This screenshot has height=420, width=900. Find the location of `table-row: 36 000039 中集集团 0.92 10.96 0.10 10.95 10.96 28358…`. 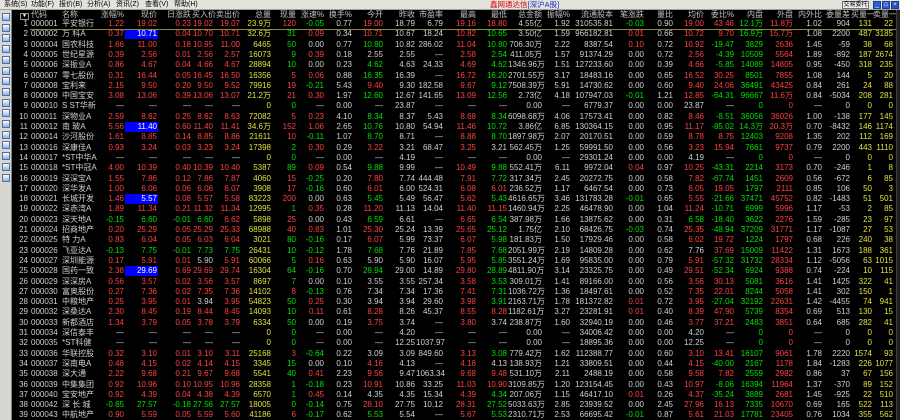

table-row: 36 000039 中集集团 0.92 10.96 0.10 10.95 10.96 28358… is located at coordinates (454, 385).